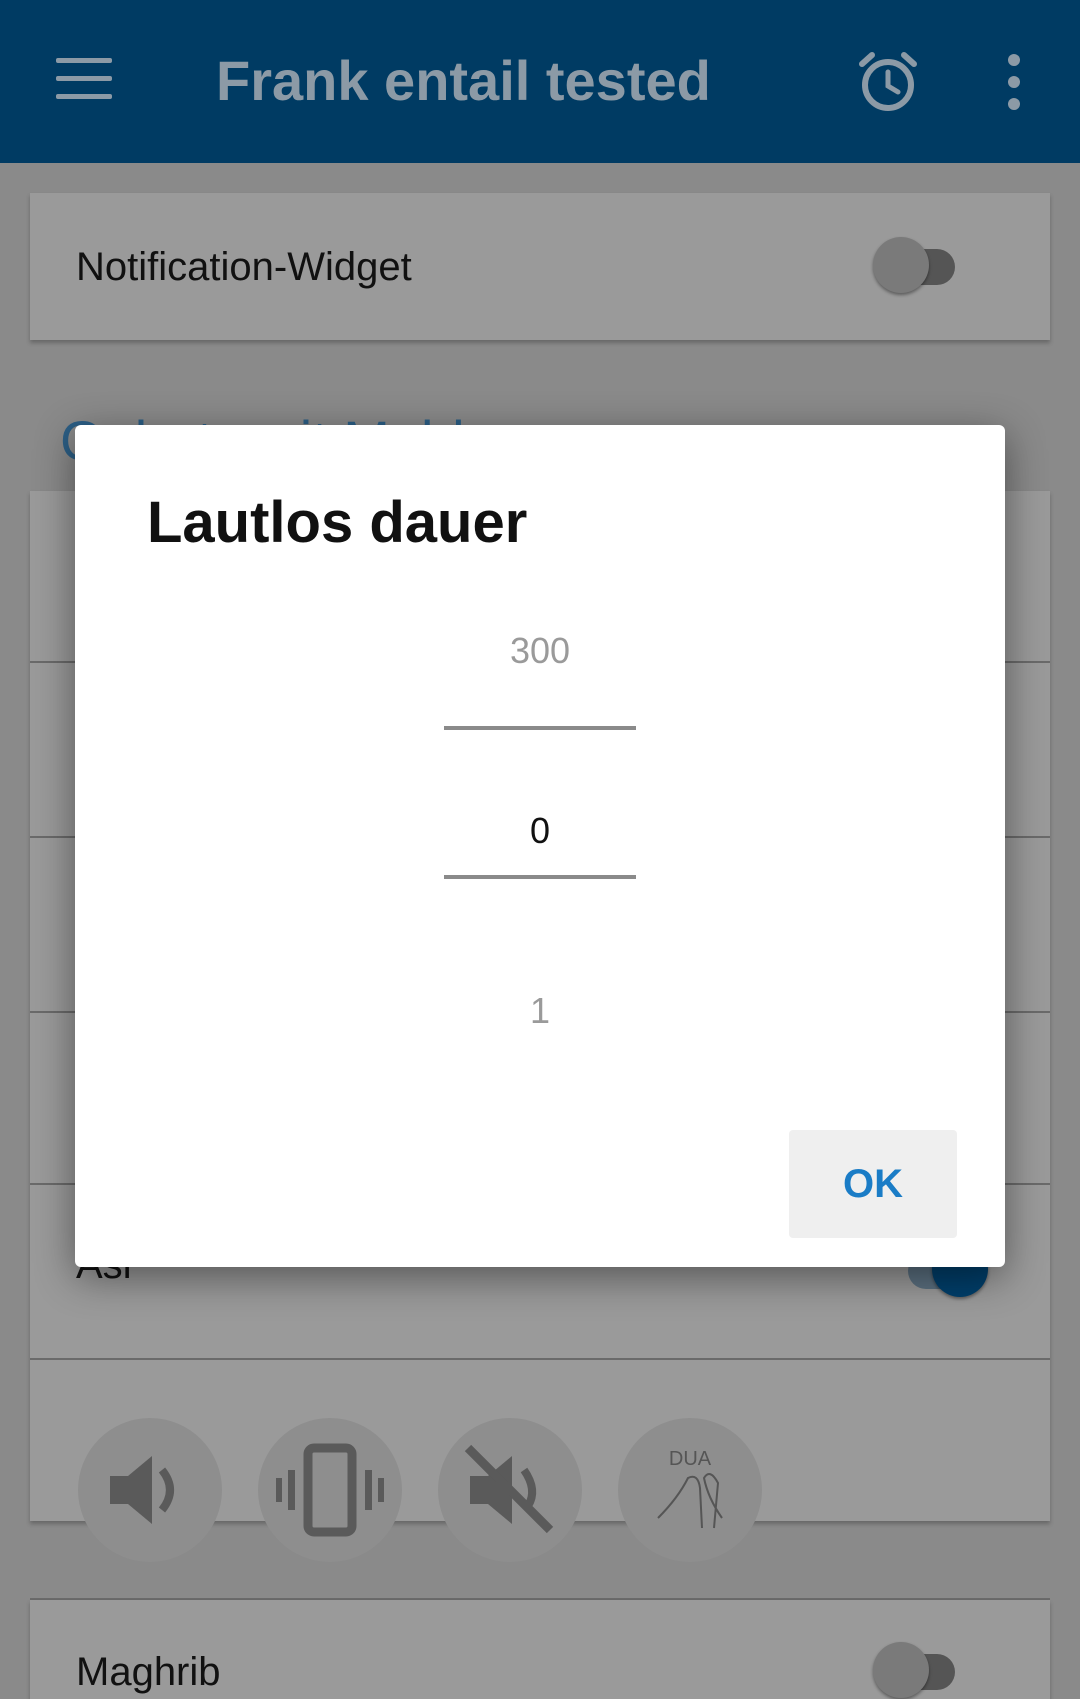 Image resolution: width=1080 pixels, height=1699 pixels. I want to click on picker-next-value: 1, so click(540, 1011).